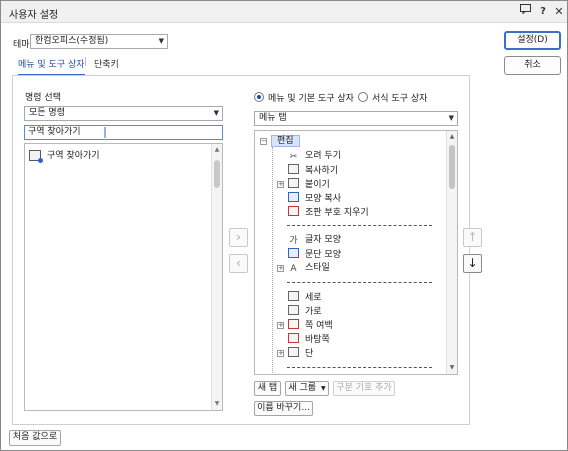 This screenshot has width=568, height=451. Describe the element at coordinates (559, 12) in the screenshot. I see `close-button: ✕` at that location.